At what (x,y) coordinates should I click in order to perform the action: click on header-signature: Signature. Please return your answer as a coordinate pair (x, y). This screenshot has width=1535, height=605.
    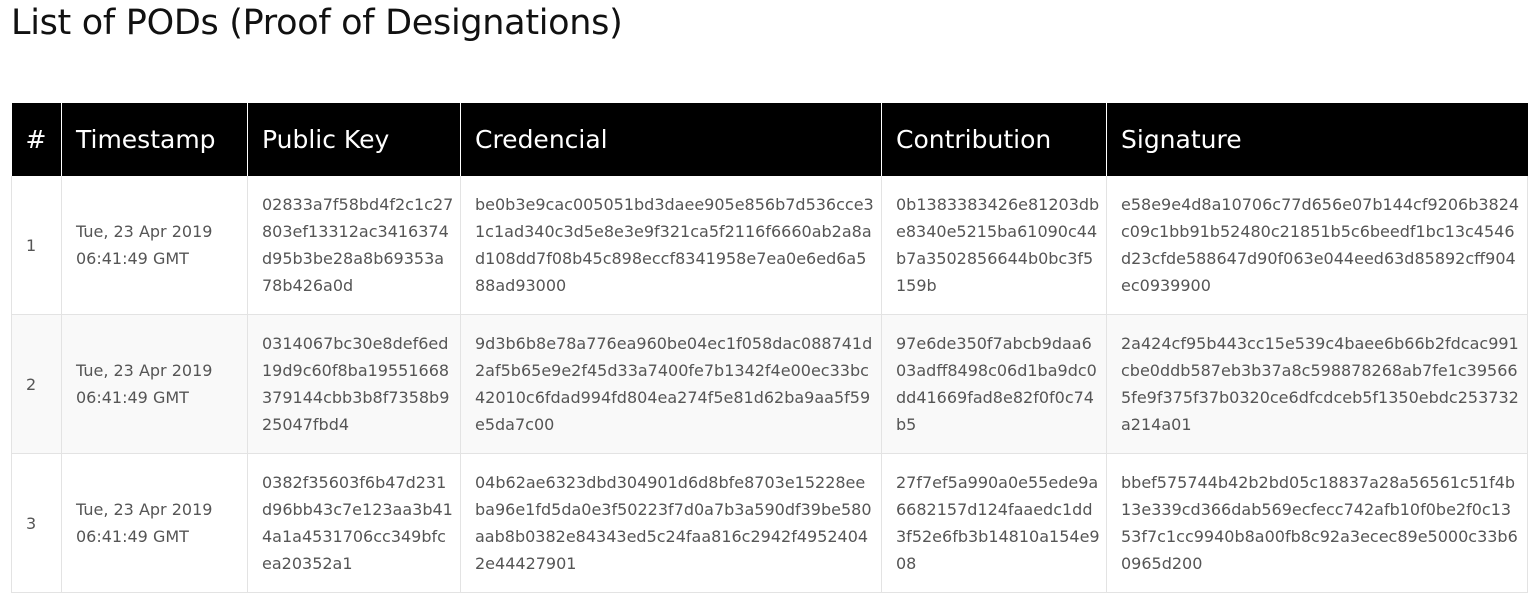
    Looking at the image, I should click on (1317, 139).